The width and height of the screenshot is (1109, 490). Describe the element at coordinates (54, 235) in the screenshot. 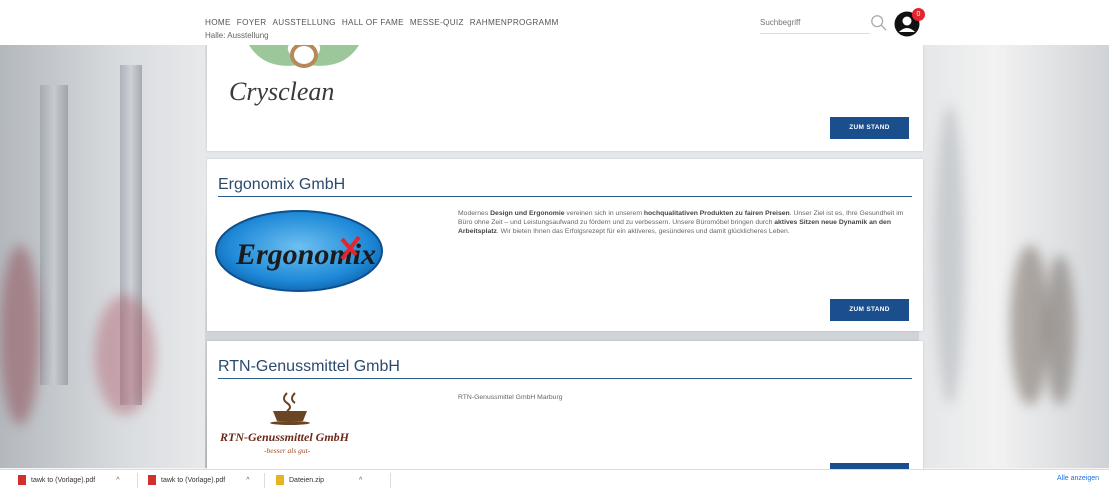

I see `pillar` at that location.